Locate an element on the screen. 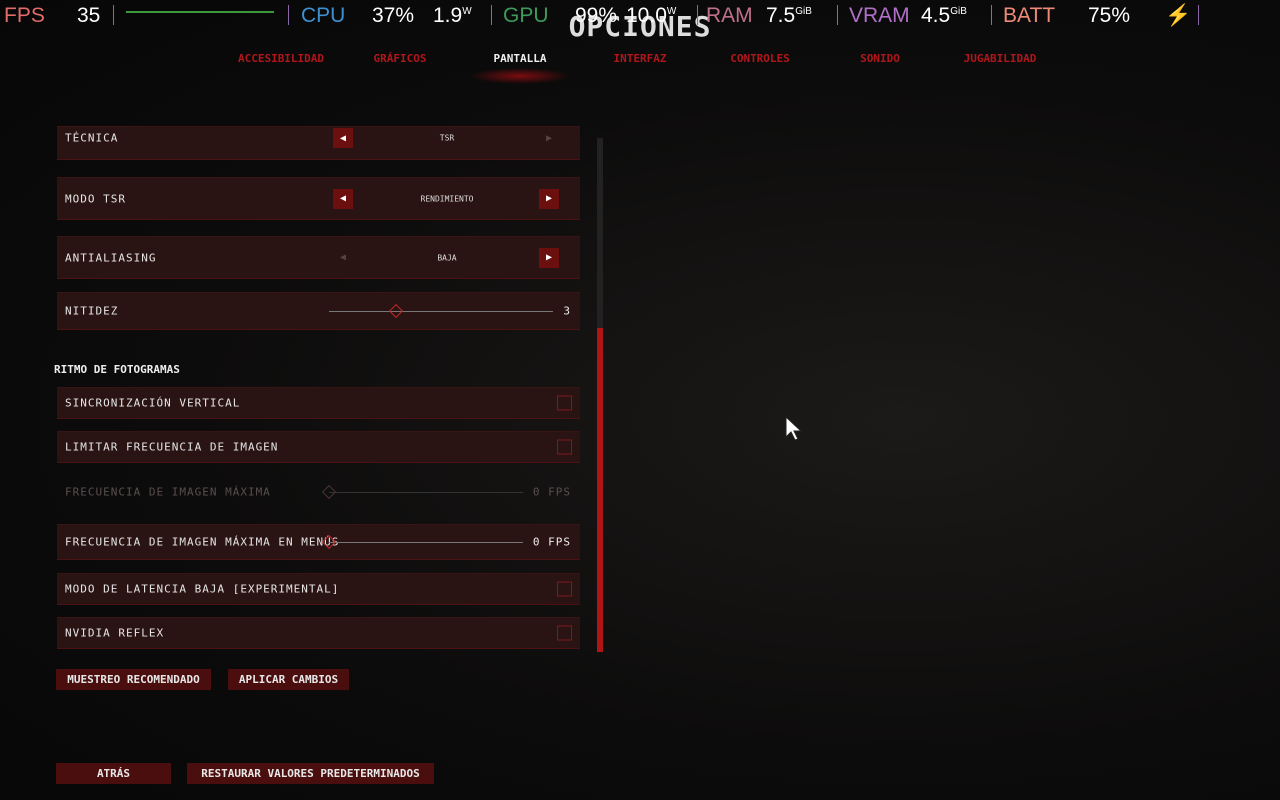 The image size is (1280, 800). setting-label: SINCRONIZACIÓN VERTICAL is located at coordinates (153, 403).